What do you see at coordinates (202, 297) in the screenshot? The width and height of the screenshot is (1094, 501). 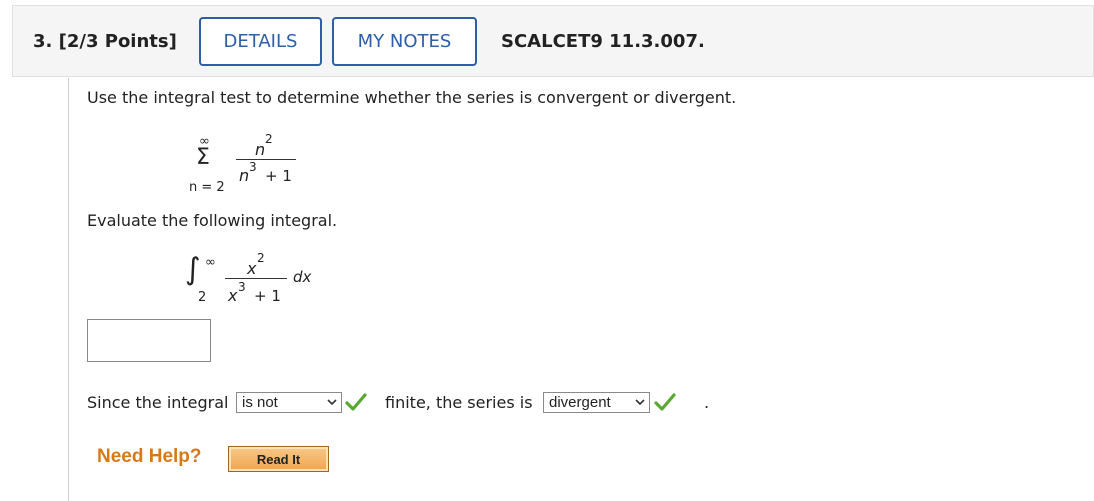 I see `integral-lower-limit: 2` at bounding box center [202, 297].